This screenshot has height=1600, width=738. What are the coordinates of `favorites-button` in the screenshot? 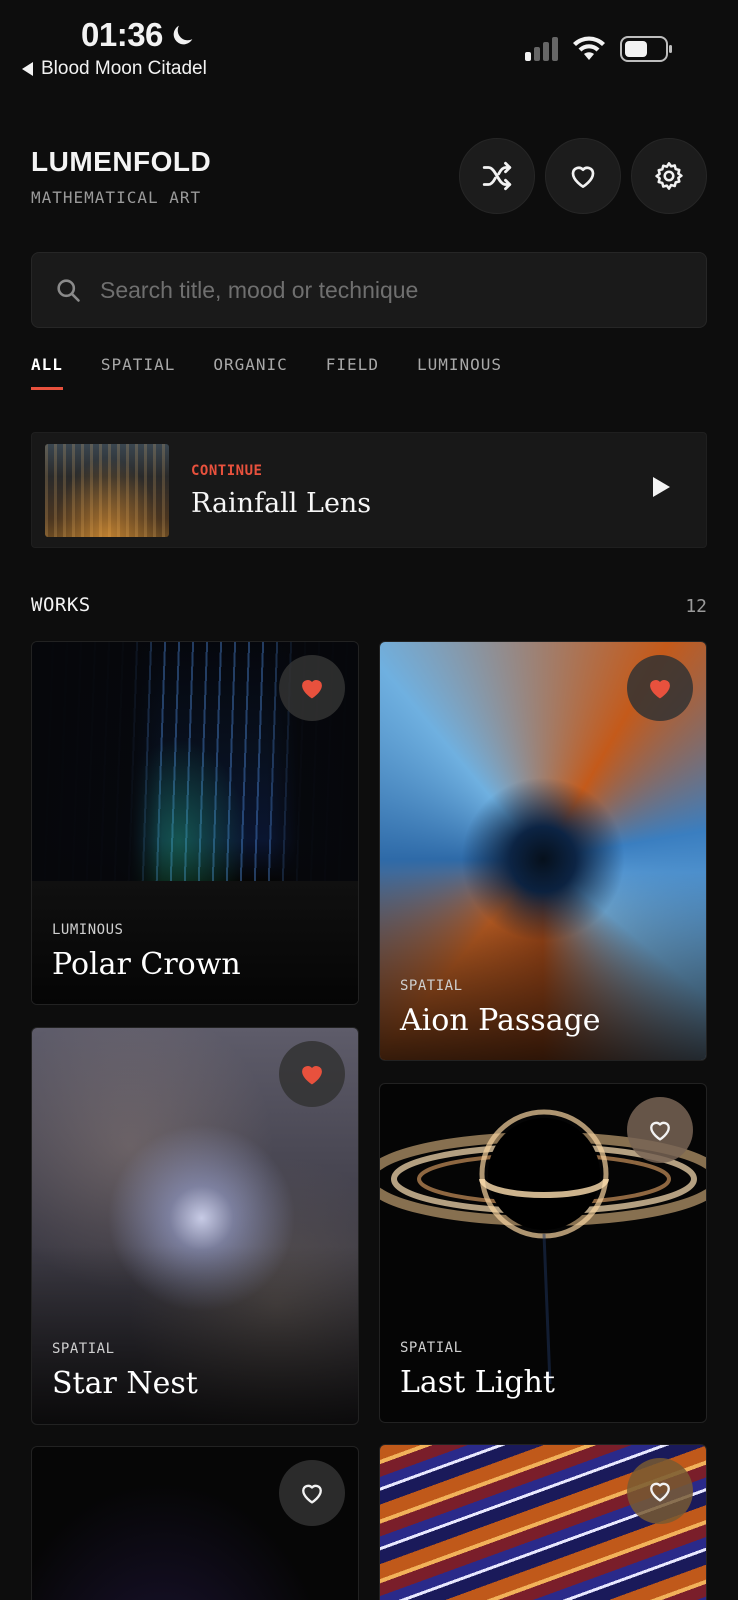 It's located at (583, 176).